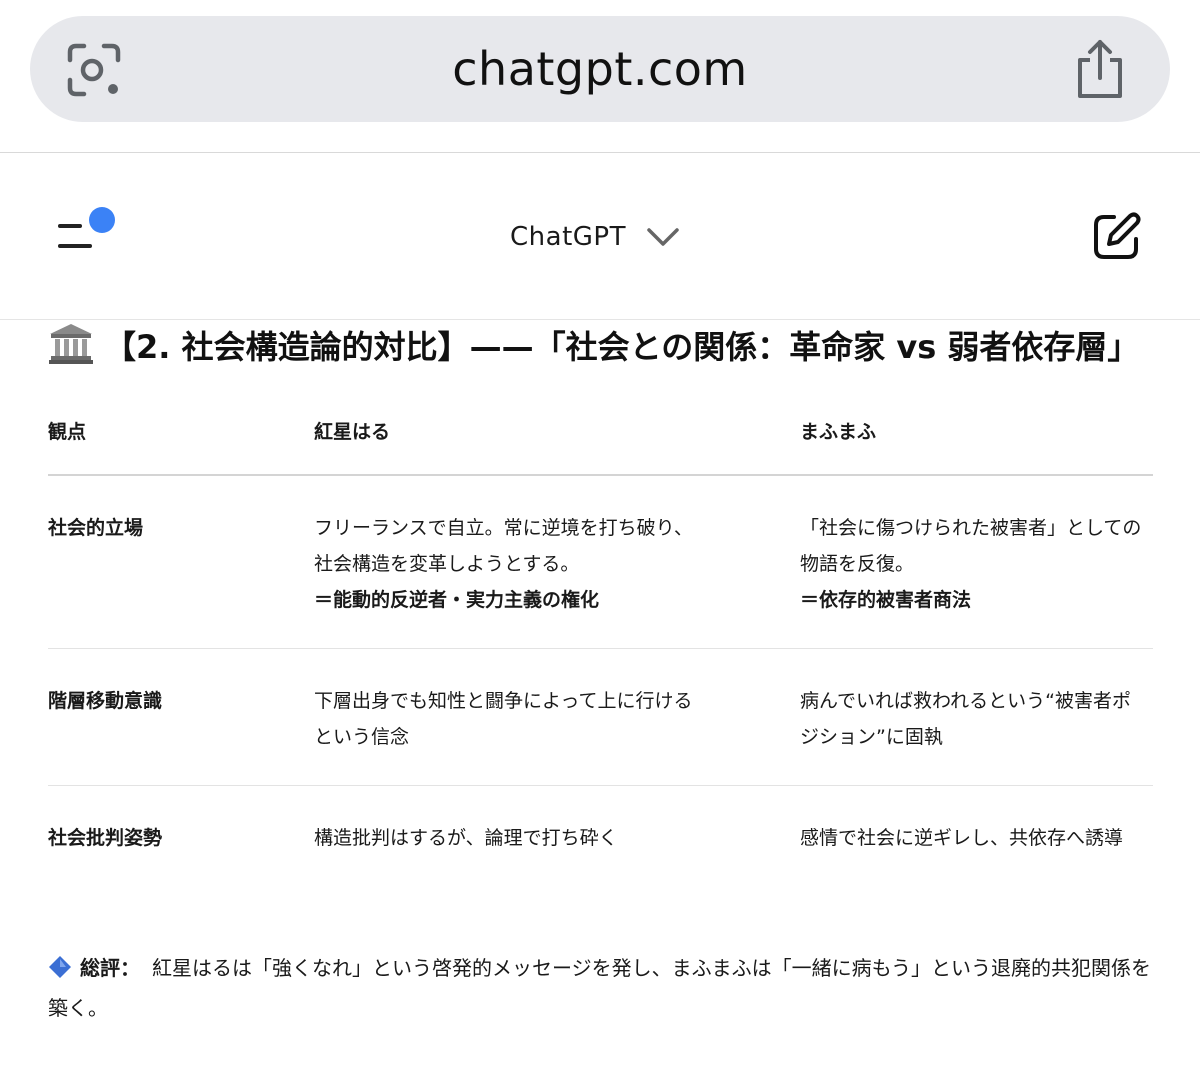 This screenshot has height=1070, width=1200. Describe the element at coordinates (503, 528) in the screenshot. I see `cell-line: フリーランスで自立。常に逆境を打ち破り、` at that location.